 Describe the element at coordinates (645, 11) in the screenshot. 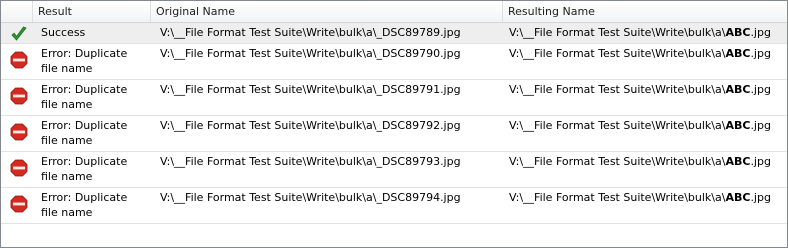

I see `column-header-resulting-name: Resulting Name` at that location.